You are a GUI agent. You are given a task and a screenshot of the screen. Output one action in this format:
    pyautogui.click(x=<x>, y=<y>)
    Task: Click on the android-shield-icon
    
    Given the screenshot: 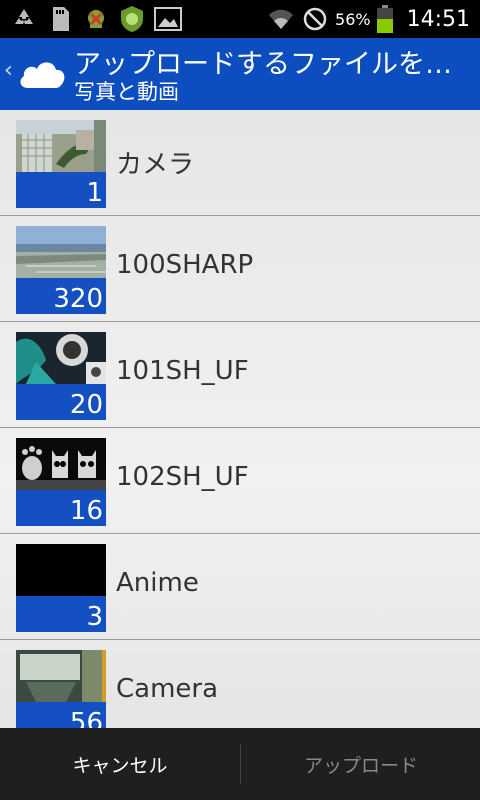 What is the action you would take?
    pyautogui.click(x=132, y=19)
    